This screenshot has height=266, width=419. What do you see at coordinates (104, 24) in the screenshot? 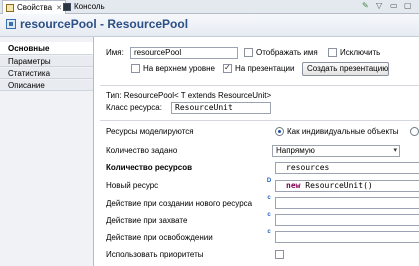
I see `page-title: resourcePool - ResourcePool` at bounding box center [104, 24].